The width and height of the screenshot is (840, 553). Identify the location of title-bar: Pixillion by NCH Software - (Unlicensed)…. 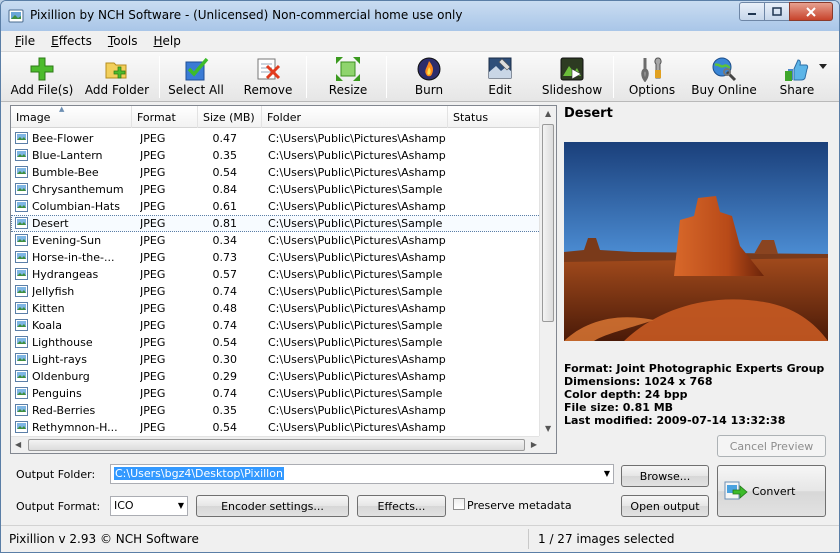
(420, 16).